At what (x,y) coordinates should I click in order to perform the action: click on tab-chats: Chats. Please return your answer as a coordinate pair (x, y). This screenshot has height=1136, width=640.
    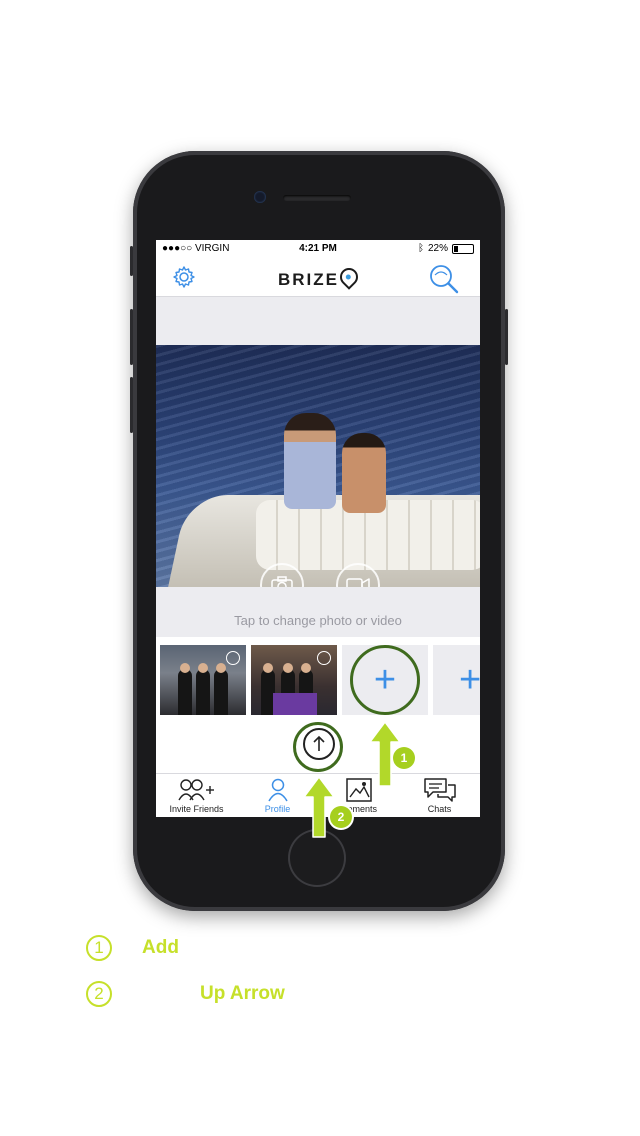
    Looking at the image, I should click on (439, 795).